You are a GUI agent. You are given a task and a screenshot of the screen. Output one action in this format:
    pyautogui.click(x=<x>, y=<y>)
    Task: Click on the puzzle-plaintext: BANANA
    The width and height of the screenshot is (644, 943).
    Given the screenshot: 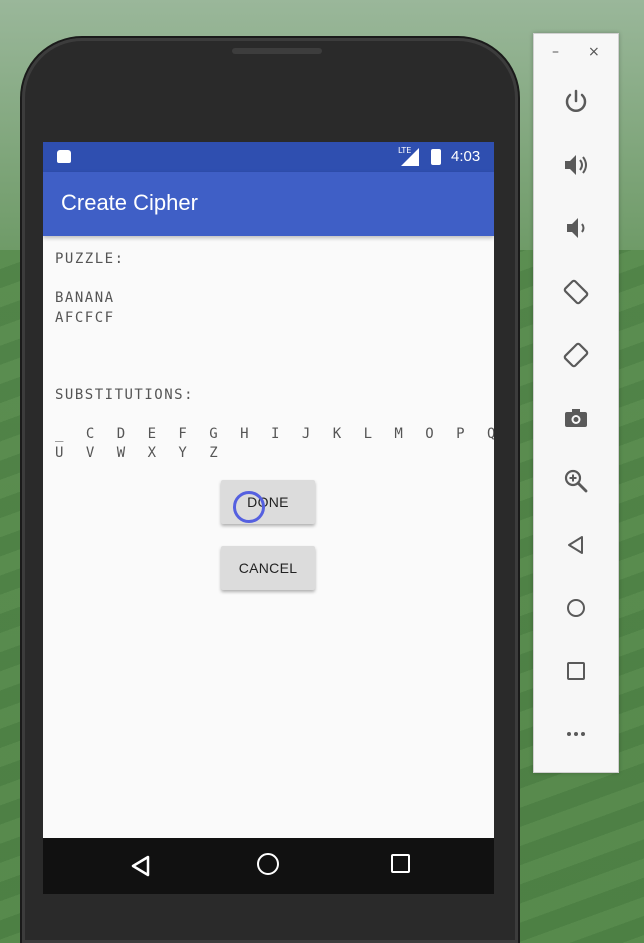 What is the action you would take?
    pyautogui.click(x=85, y=298)
    